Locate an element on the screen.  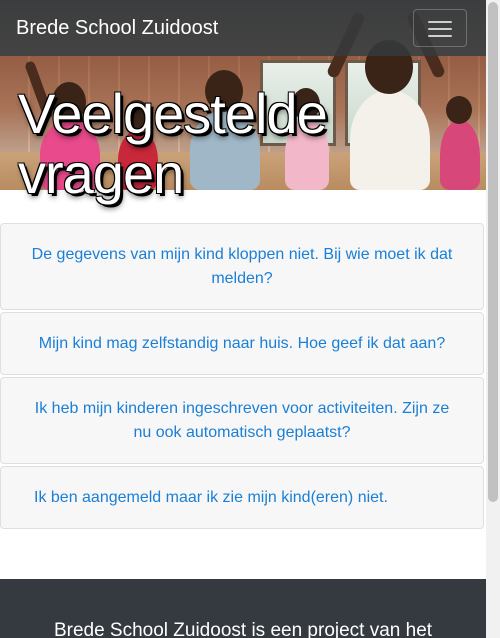
navbar: Brede School Zuidoost is located at coordinates (243, 28).